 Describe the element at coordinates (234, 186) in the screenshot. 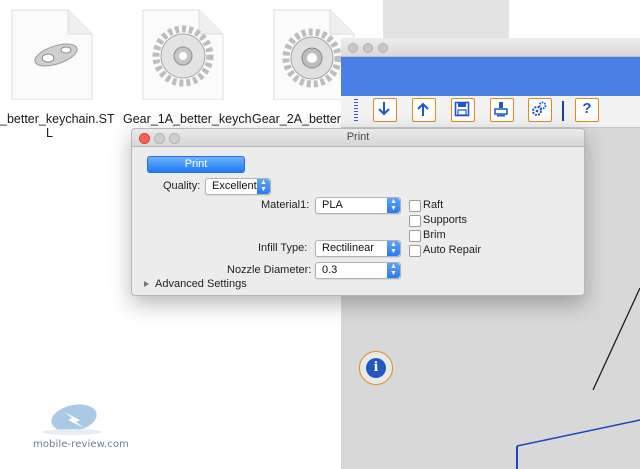

I see `quality-value: Excellent` at that location.